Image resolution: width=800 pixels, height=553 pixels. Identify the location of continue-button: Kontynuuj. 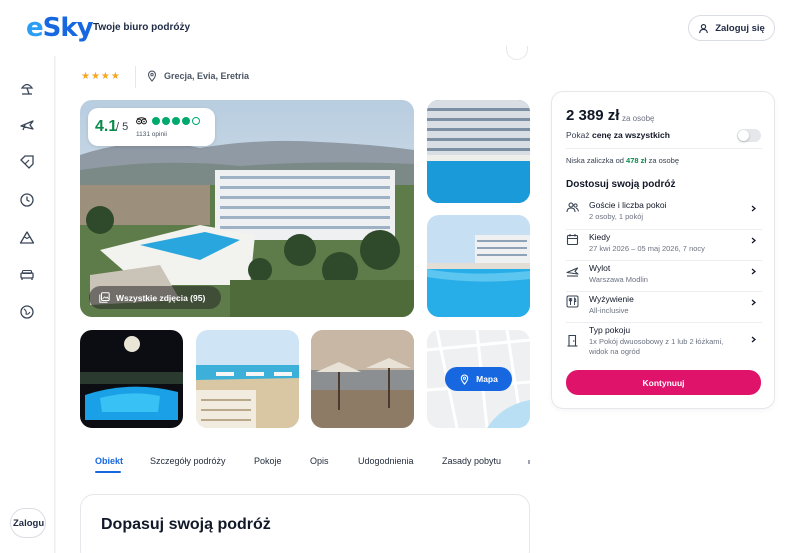
(663, 382).